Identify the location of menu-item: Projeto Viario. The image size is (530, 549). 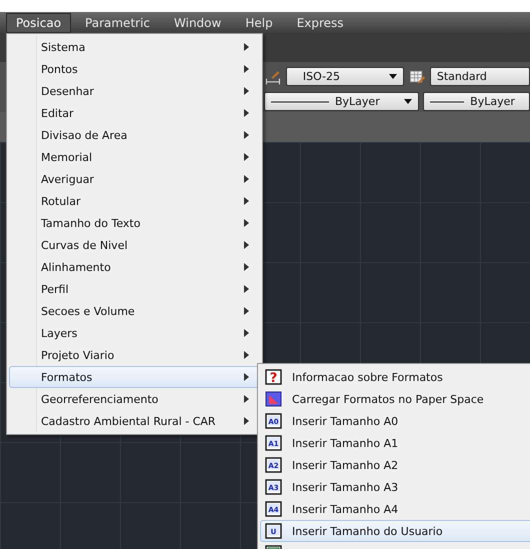
(134, 355).